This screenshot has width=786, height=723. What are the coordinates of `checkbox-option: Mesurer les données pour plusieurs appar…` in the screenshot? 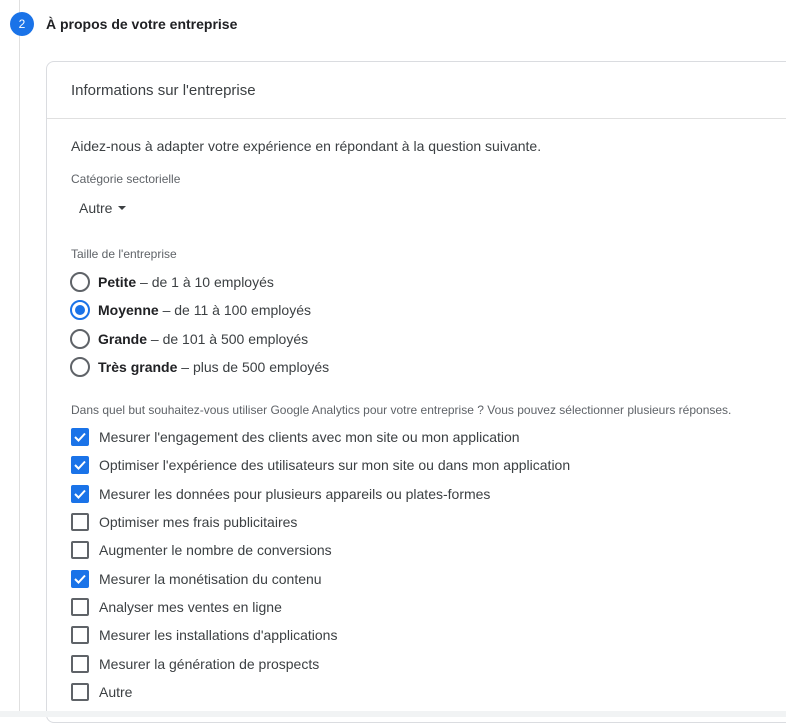 It's located at (320, 494).